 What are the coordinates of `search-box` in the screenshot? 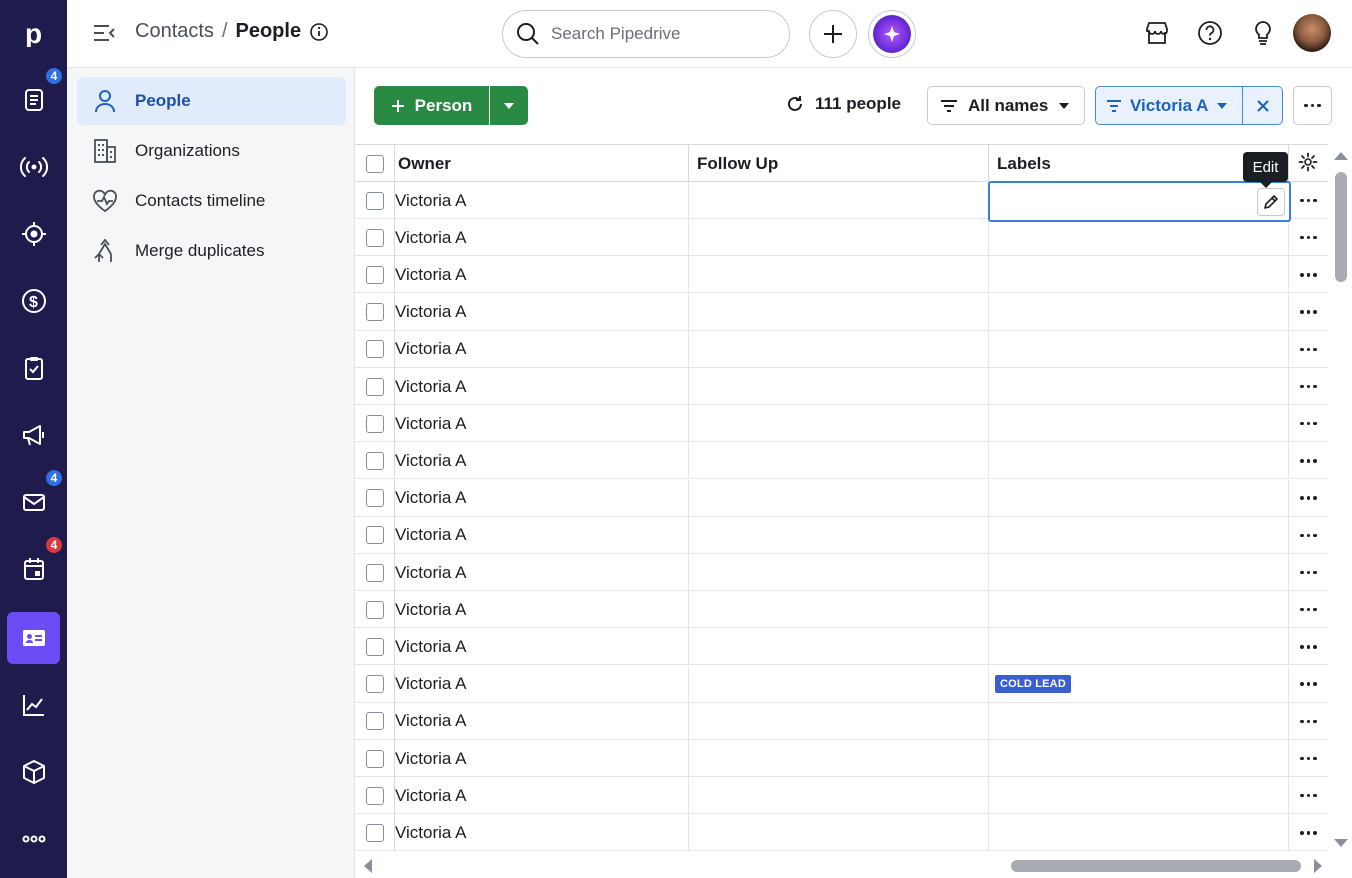 It's located at (646, 34).